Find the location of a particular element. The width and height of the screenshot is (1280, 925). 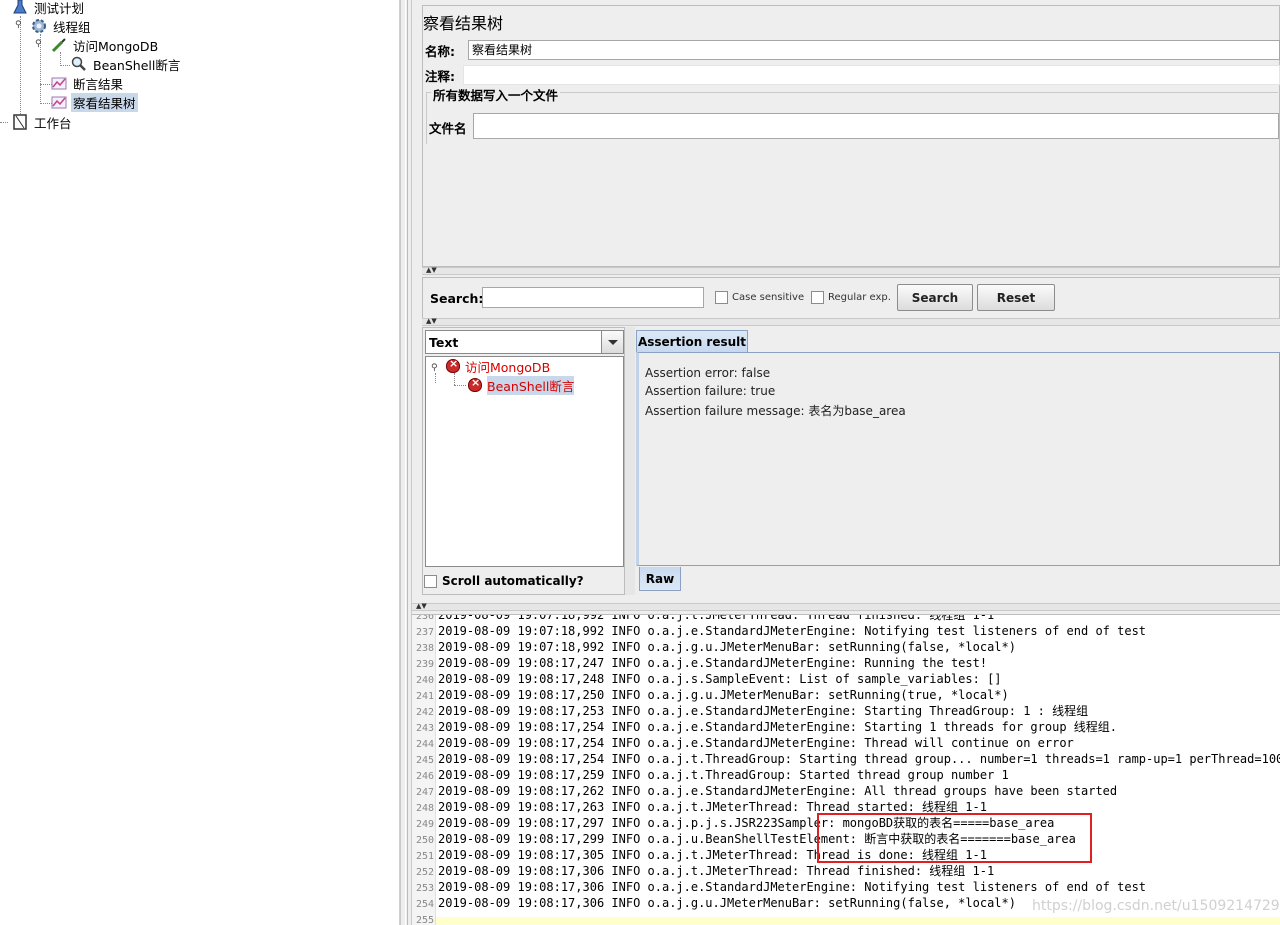

comment-row: 注释: is located at coordinates (440, 75).